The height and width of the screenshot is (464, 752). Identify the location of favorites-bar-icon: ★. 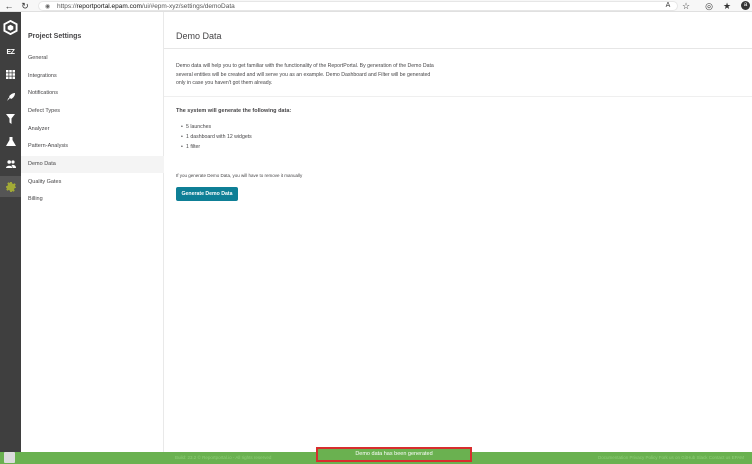
(727, 6).